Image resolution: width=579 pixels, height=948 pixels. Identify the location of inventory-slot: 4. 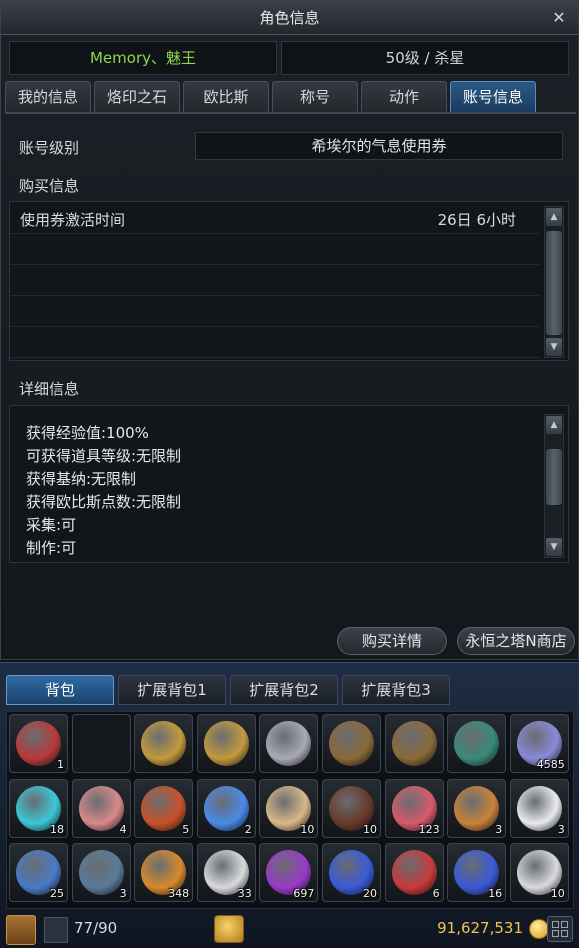
(101, 808).